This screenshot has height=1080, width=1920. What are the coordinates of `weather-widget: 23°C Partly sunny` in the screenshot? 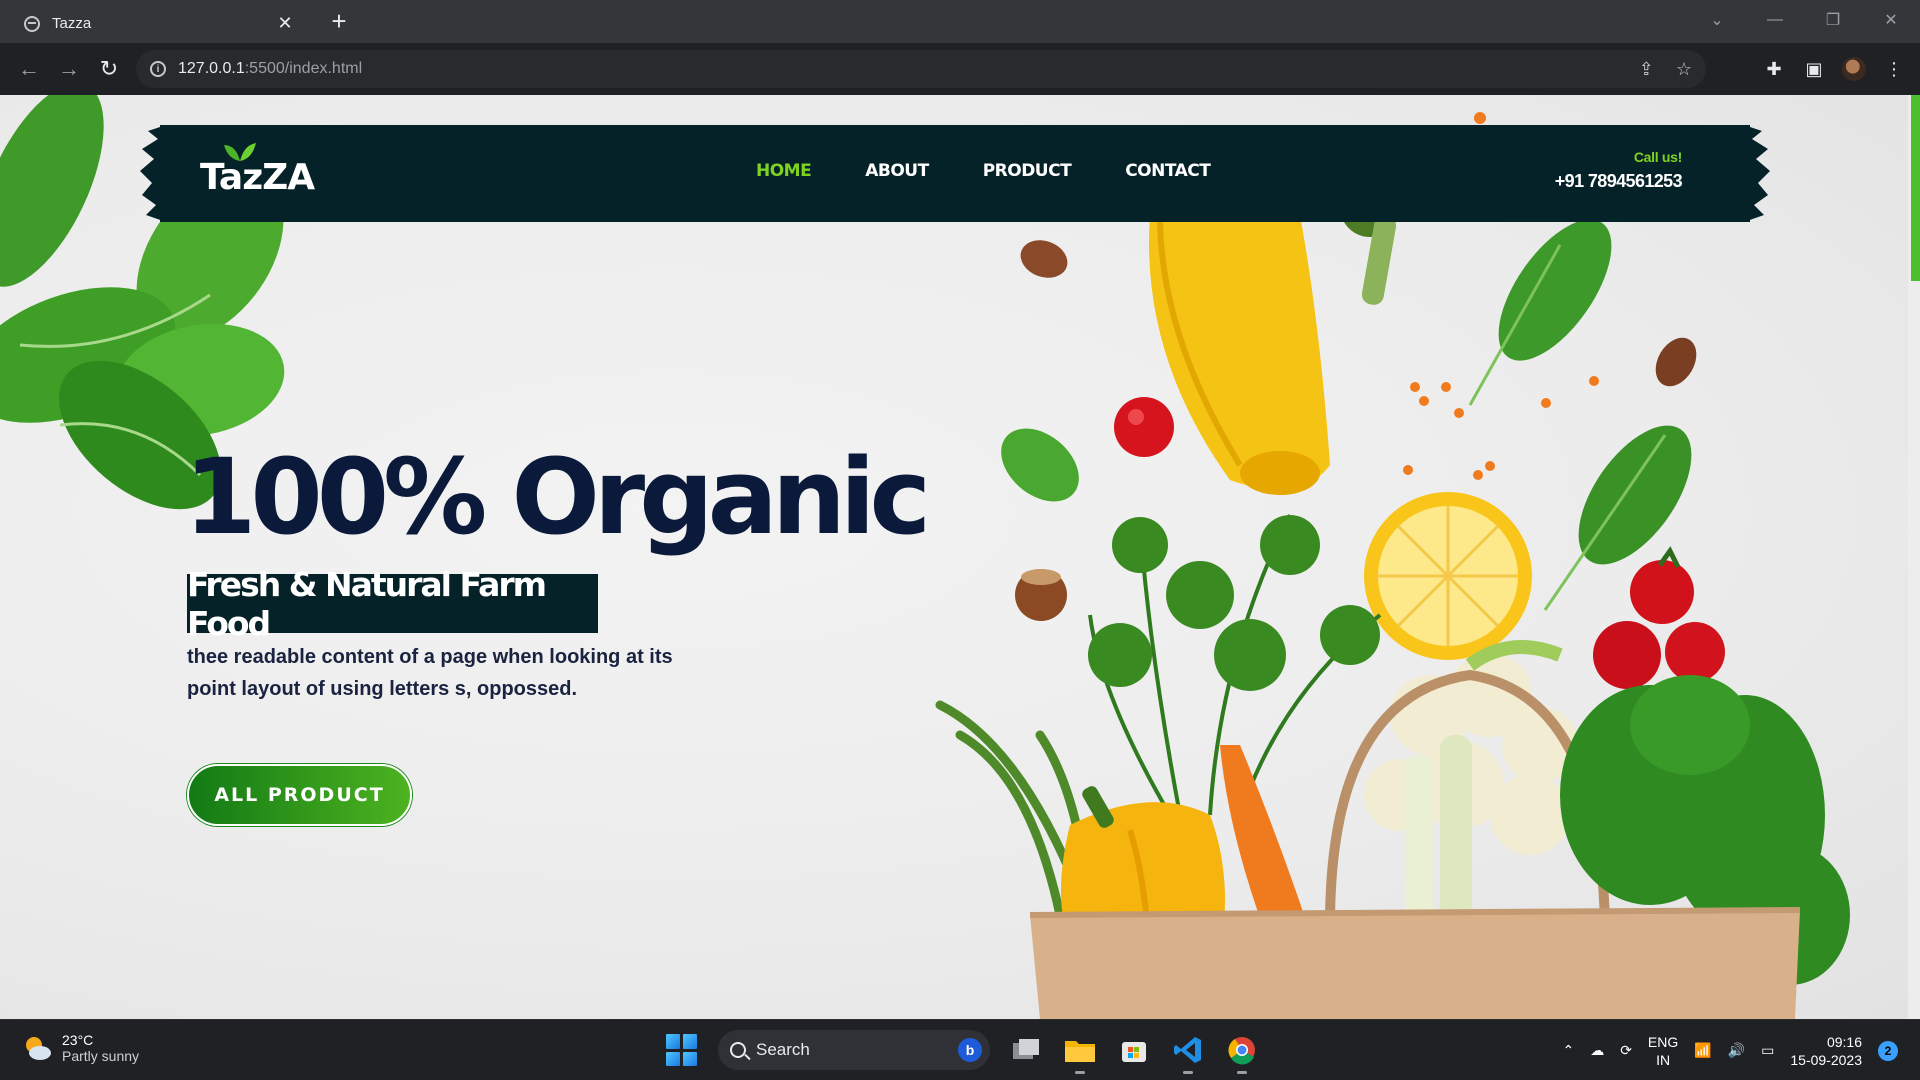 It's located at (80, 1048).